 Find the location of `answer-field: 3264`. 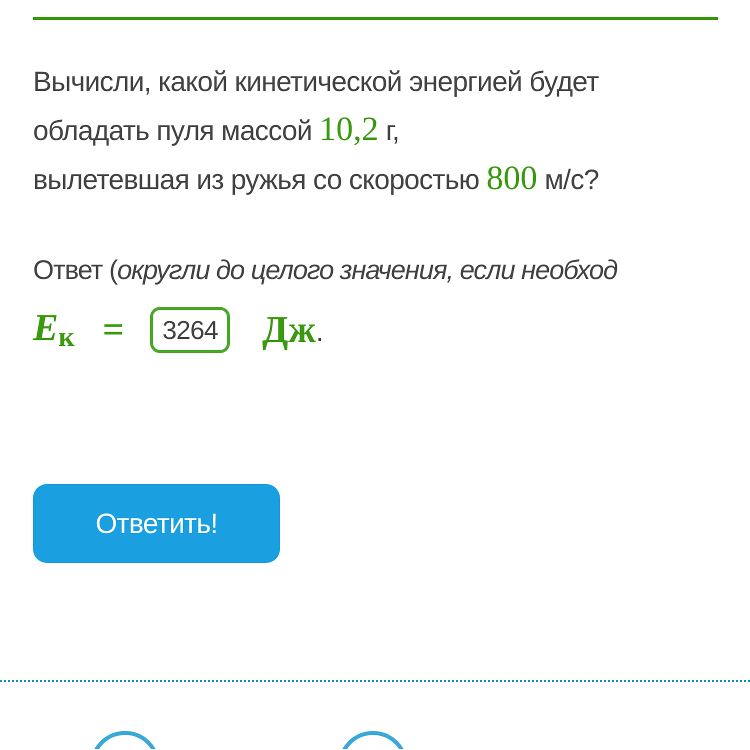

answer-field: 3264 is located at coordinates (190, 330).